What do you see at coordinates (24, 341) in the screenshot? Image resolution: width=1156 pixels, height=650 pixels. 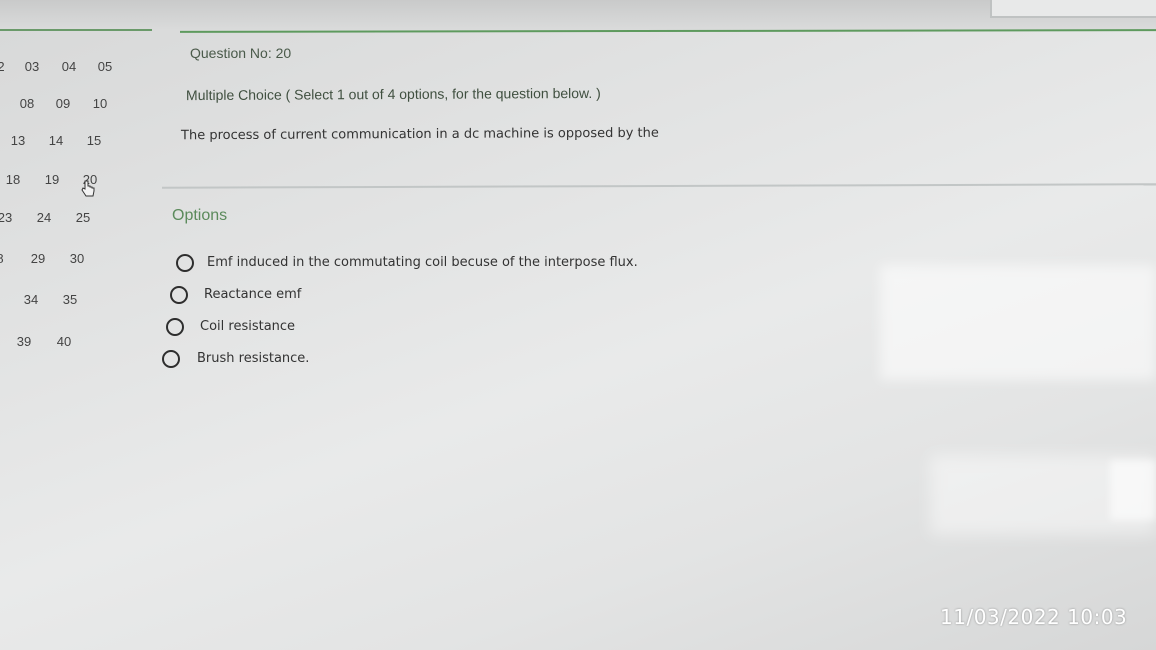 I see `palette-item: 39` at bounding box center [24, 341].